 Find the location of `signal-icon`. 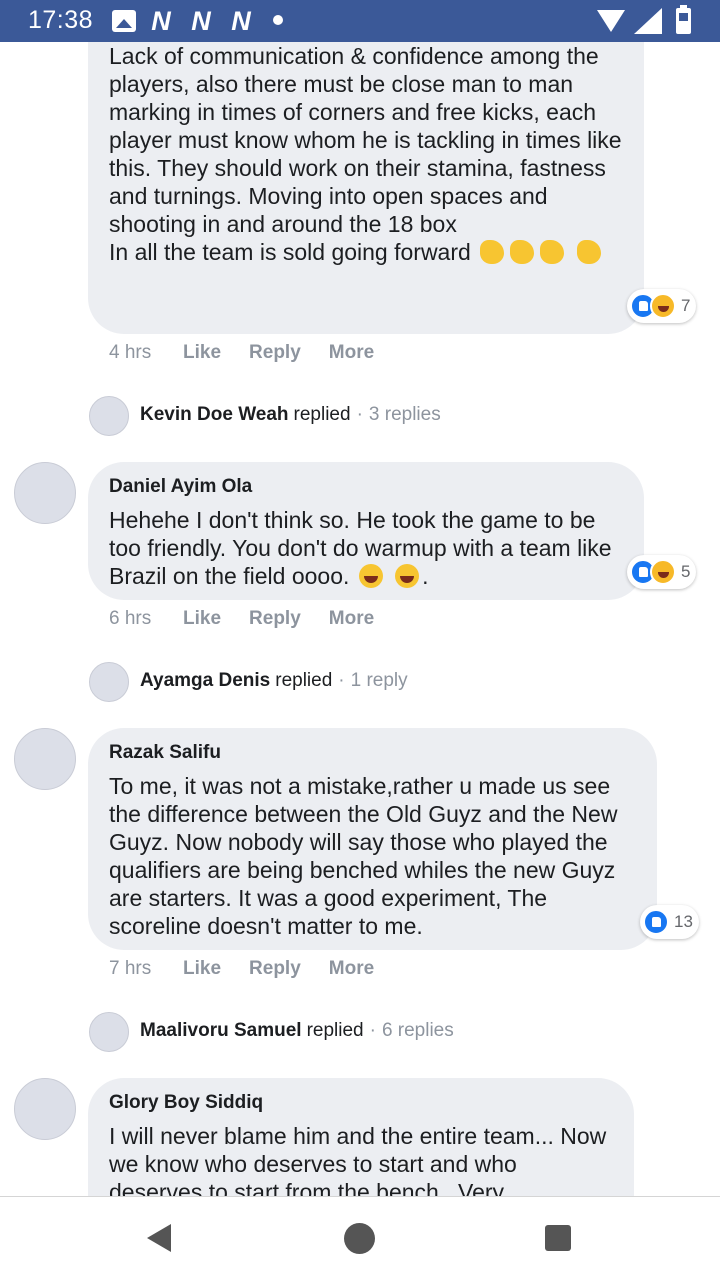

signal-icon is located at coordinates (648, 21).